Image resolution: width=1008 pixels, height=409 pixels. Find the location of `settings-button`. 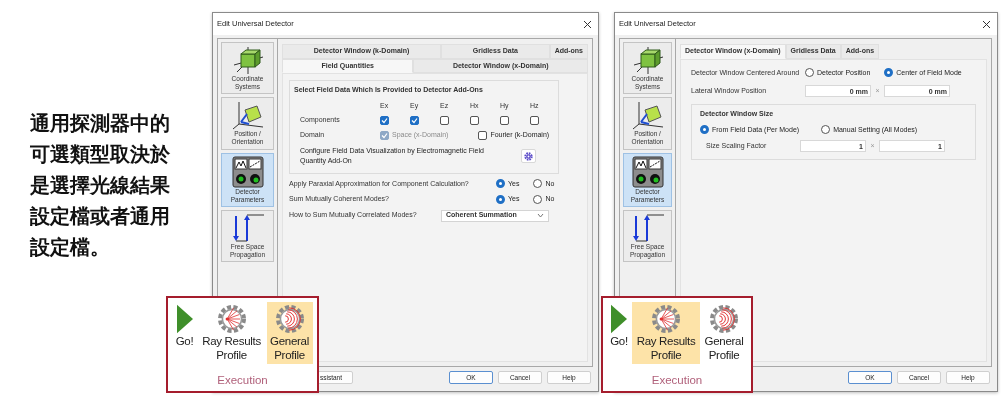

settings-button is located at coordinates (528, 156).